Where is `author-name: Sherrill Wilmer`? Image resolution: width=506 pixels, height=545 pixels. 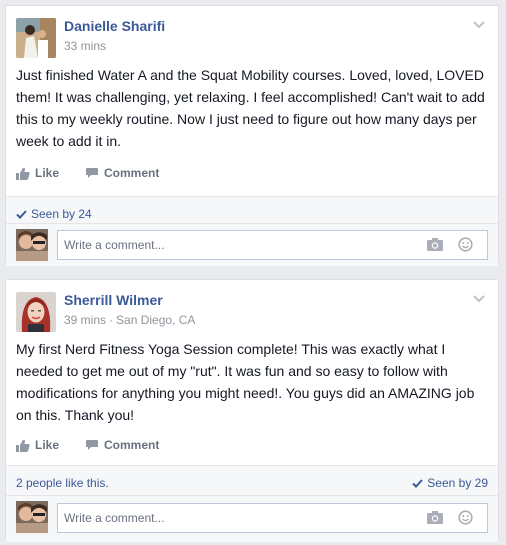
author-name: Sherrill Wilmer is located at coordinates (113, 300).